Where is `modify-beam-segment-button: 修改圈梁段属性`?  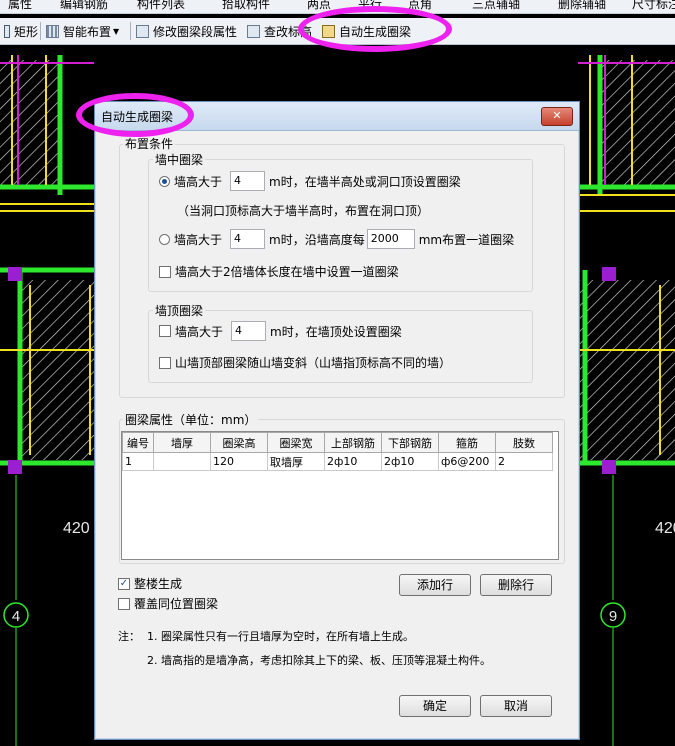
modify-beam-segment-button: 修改圈梁段属性 is located at coordinates (186, 31).